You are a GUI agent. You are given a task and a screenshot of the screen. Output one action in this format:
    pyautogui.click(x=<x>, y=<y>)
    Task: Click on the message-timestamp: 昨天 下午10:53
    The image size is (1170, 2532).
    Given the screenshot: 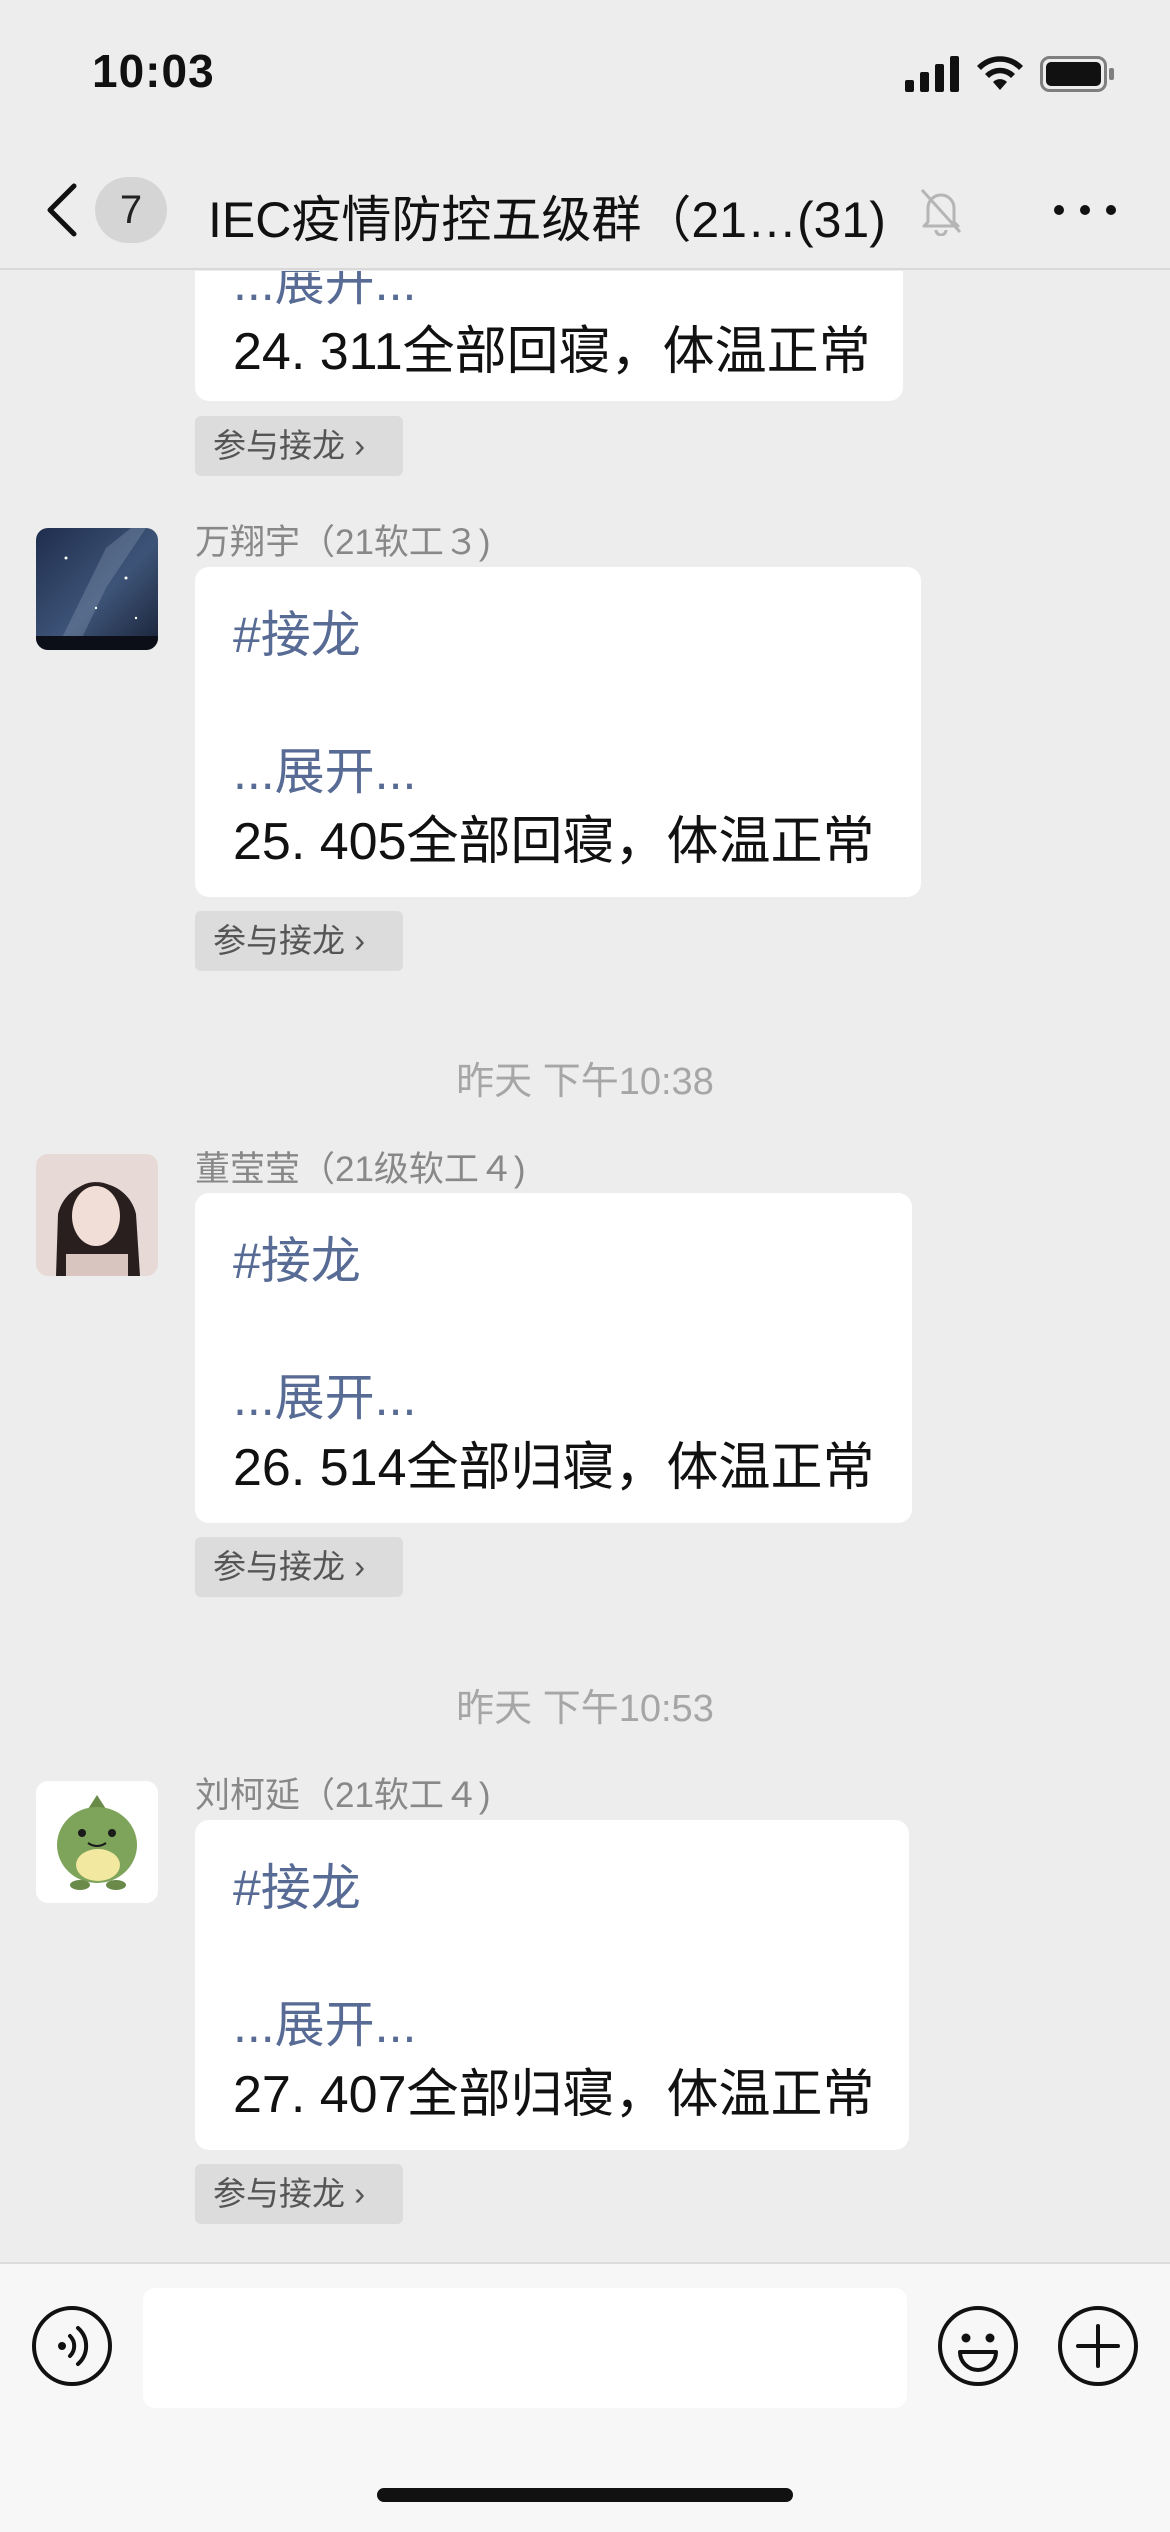 What is the action you would take?
    pyautogui.click(x=585, y=1709)
    